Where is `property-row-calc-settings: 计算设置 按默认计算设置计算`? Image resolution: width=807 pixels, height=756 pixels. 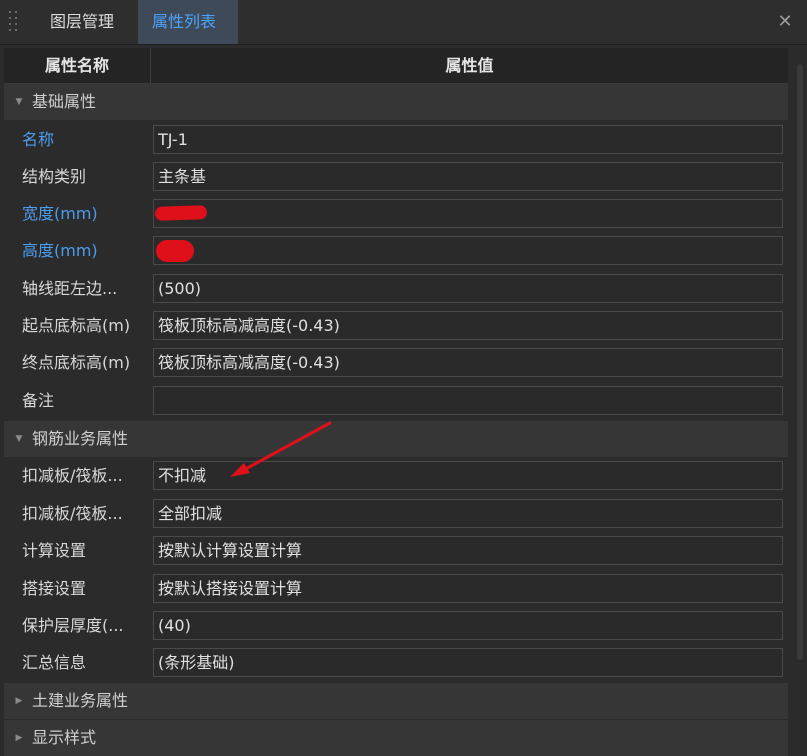
property-row-calc-settings: 计算设置 按默认计算设置计算 is located at coordinates (396, 550).